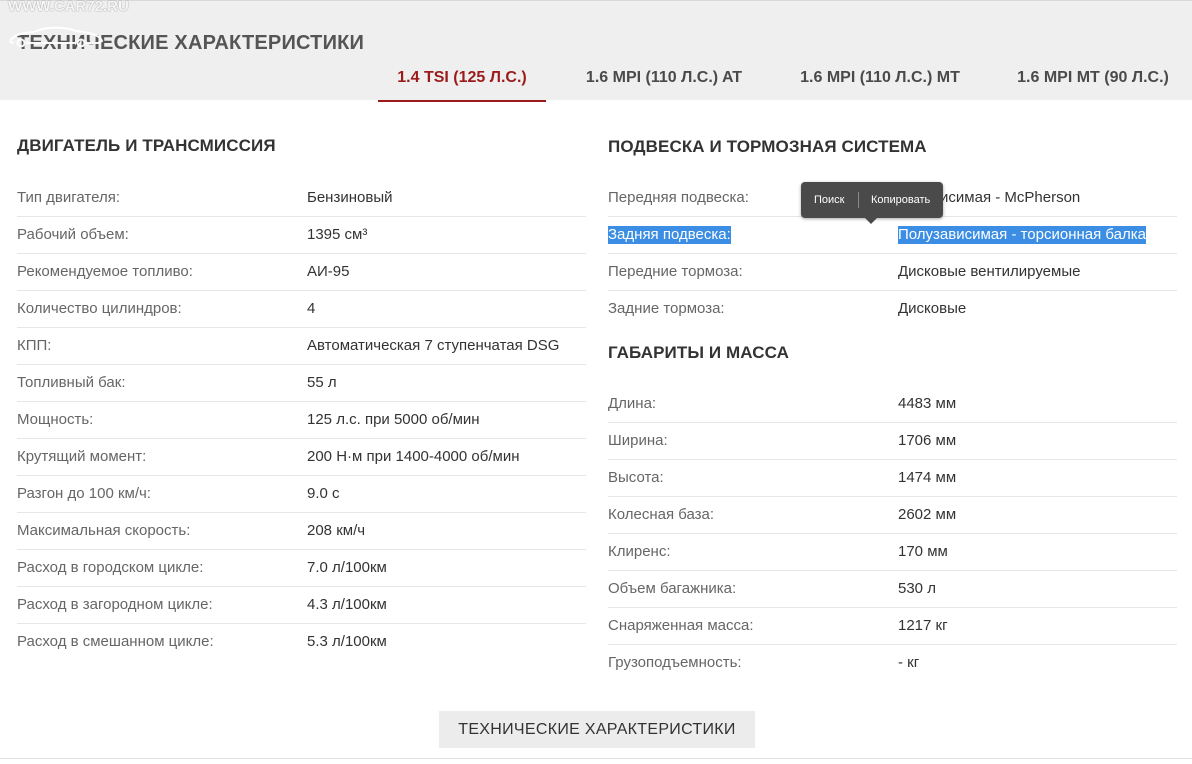 Image resolution: width=1192 pixels, height=764 pixels. Describe the element at coordinates (301, 272) in the screenshot. I see `table-row: Рекомендуемое топливо: АИ-95` at that location.